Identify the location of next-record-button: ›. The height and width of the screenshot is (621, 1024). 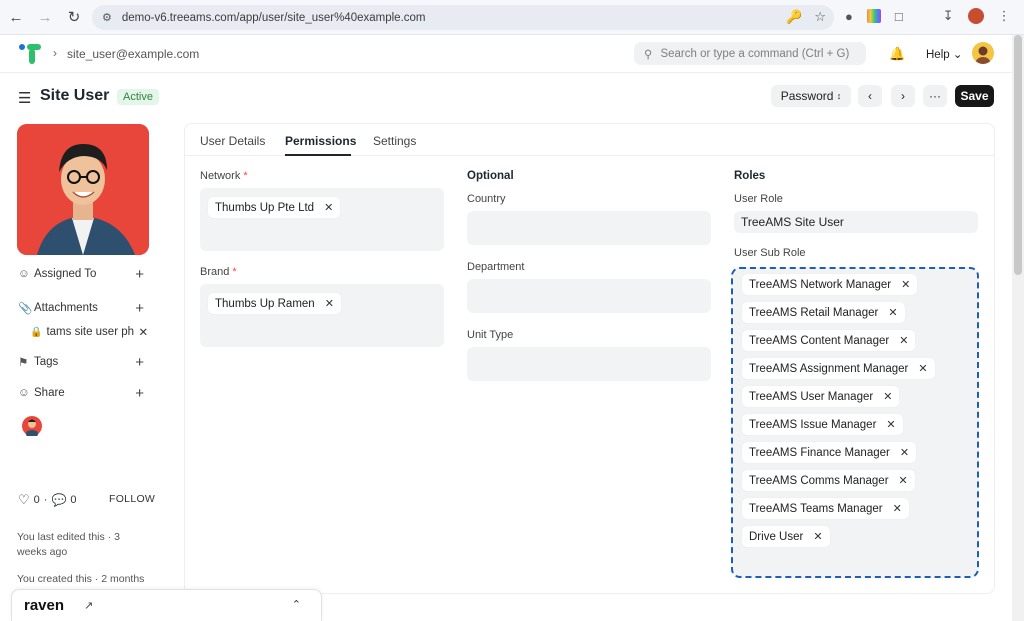
(903, 96).